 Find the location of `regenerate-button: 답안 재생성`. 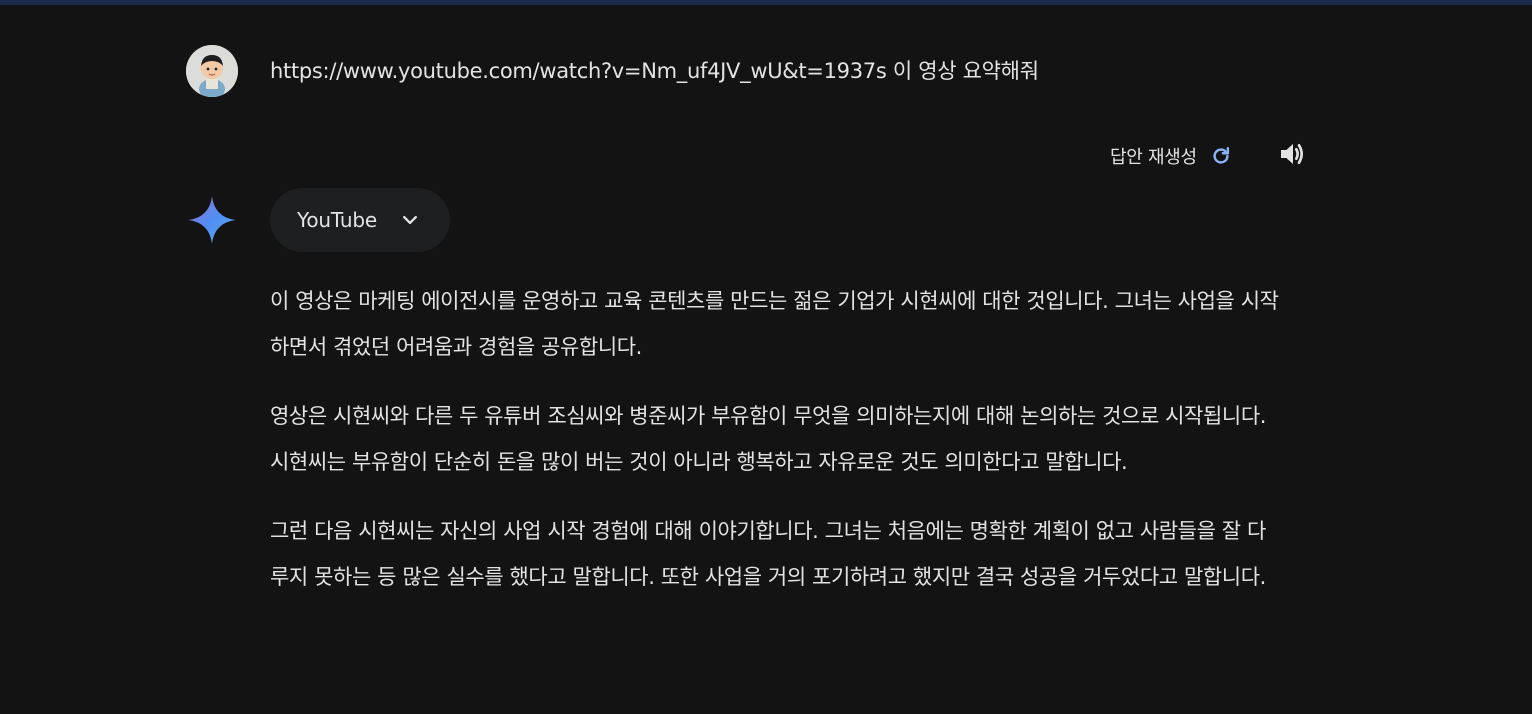

regenerate-button: 답안 재생성 is located at coordinates (1171, 156).